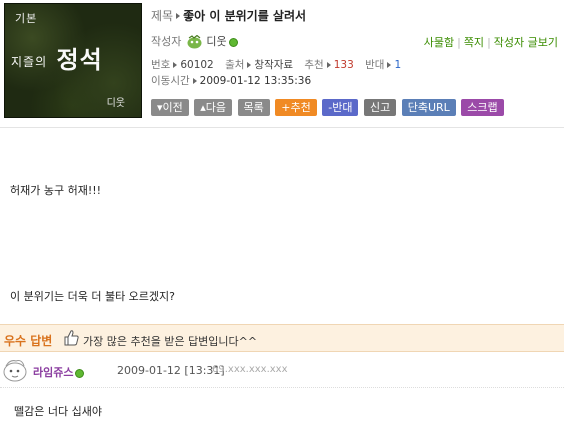 This screenshot has width=564, height=442. Describe the element at coordinates (170, 107) in the screenshot. I see `prev-button: ▾이전` at that location.